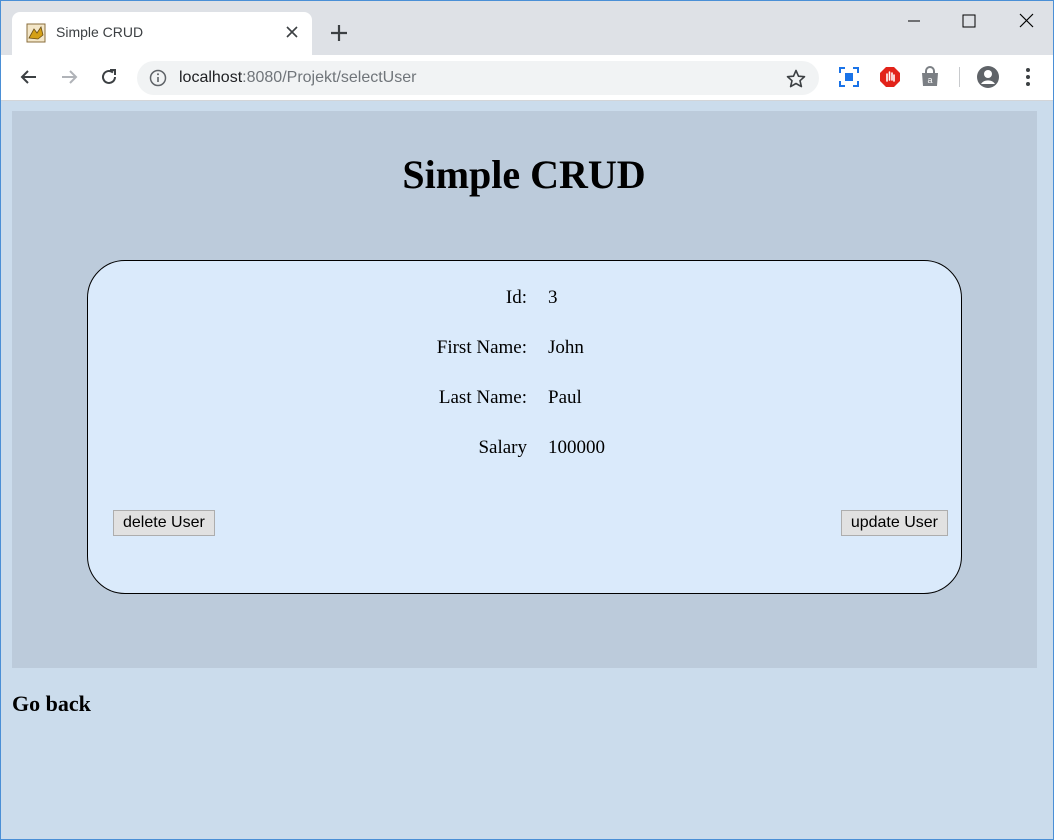 The width and height of the screenshot is (1054, 840). What do you see at coordinates (158, 78) in the screenshot?
I see `info-icon` at bounding box center [158, 78].